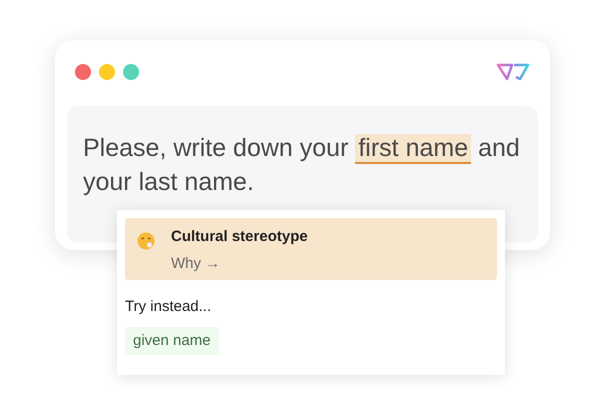 This screenshot has width=605, height=405. What do you see at coordinates (302, 165) in the screenshot?
I see `prompt-text: Please, write down your first name and your last name.` at bounding box center [302, 165].